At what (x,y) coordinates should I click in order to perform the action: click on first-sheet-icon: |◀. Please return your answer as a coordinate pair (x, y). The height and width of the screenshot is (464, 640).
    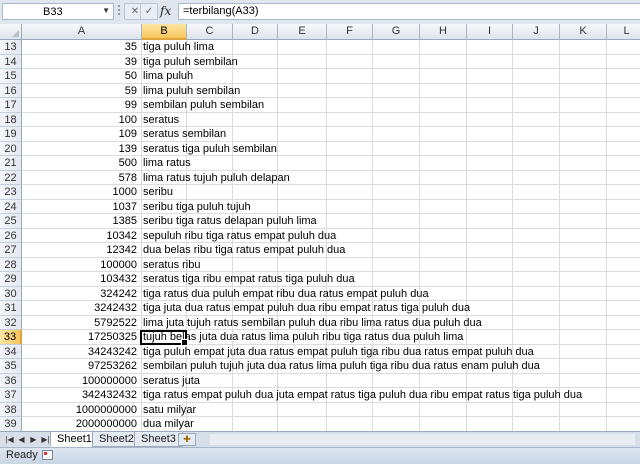
    Looking at the image, I should click on (9, 439).